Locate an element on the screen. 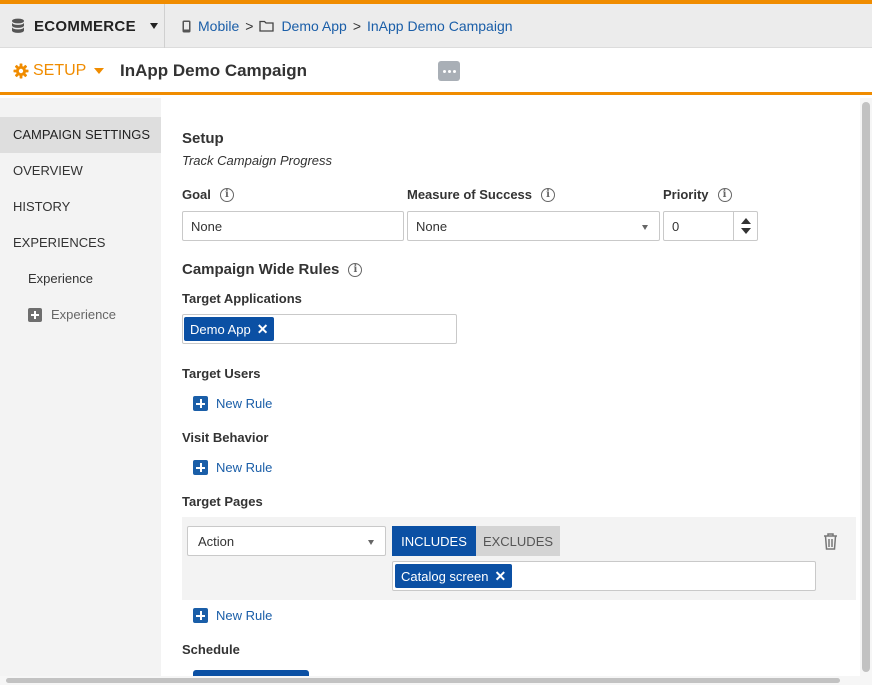 This screenshot has height=685, width=872. sidebar-item-overview: OVERVIEW is located at coordinates (80, 171).